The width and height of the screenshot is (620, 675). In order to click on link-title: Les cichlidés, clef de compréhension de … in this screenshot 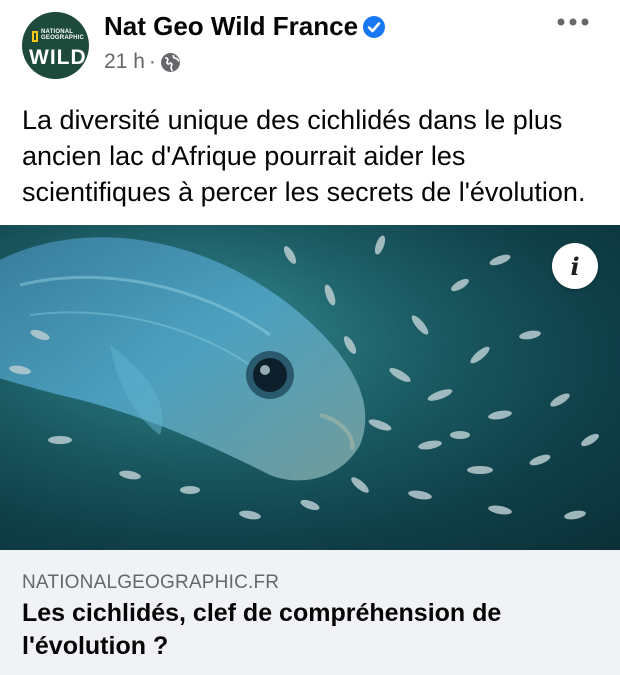, I will do `click(262, 629)`.